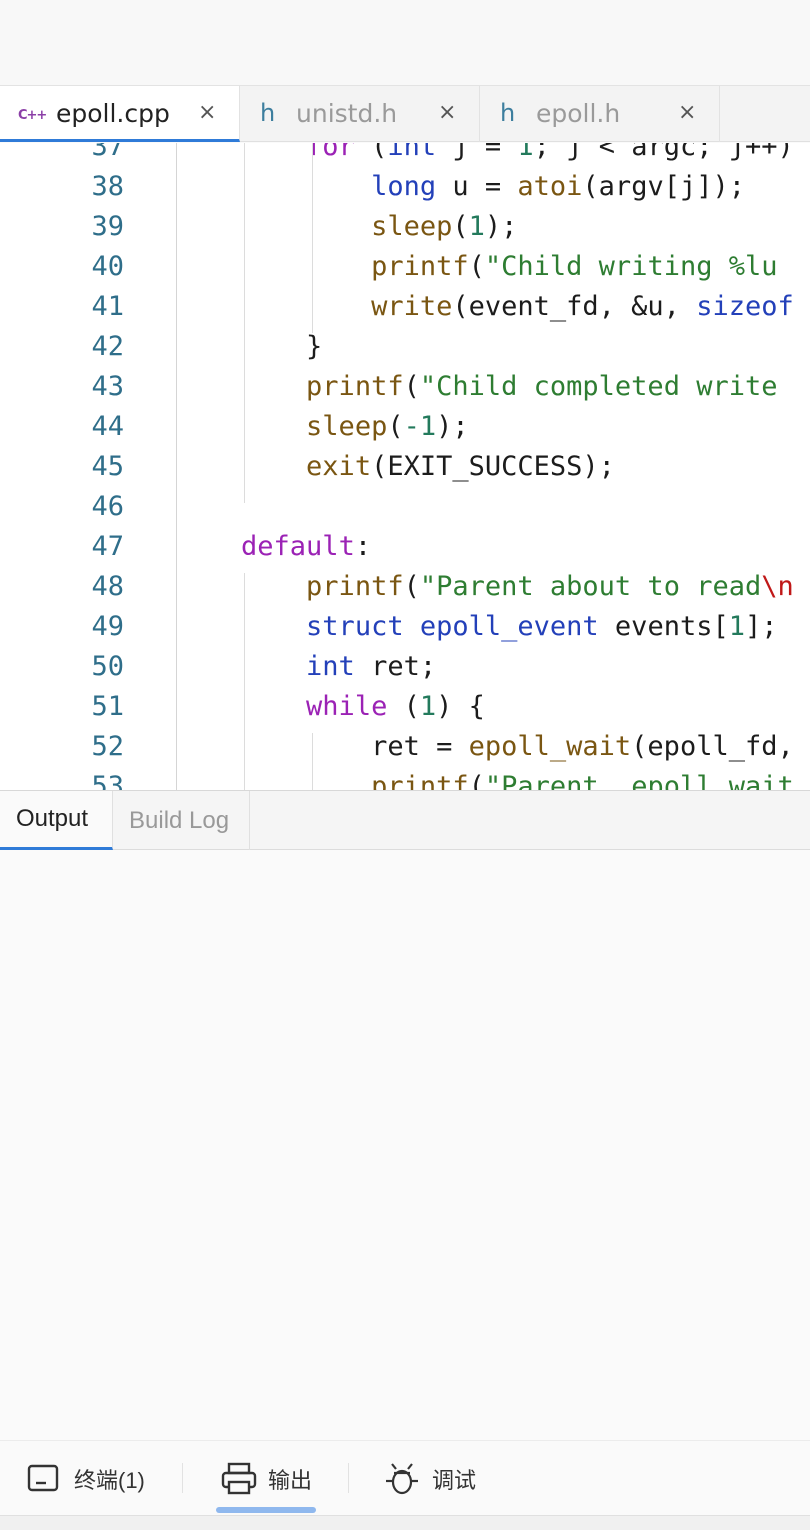  I want to click on footer-strip, so click(405, 1522).